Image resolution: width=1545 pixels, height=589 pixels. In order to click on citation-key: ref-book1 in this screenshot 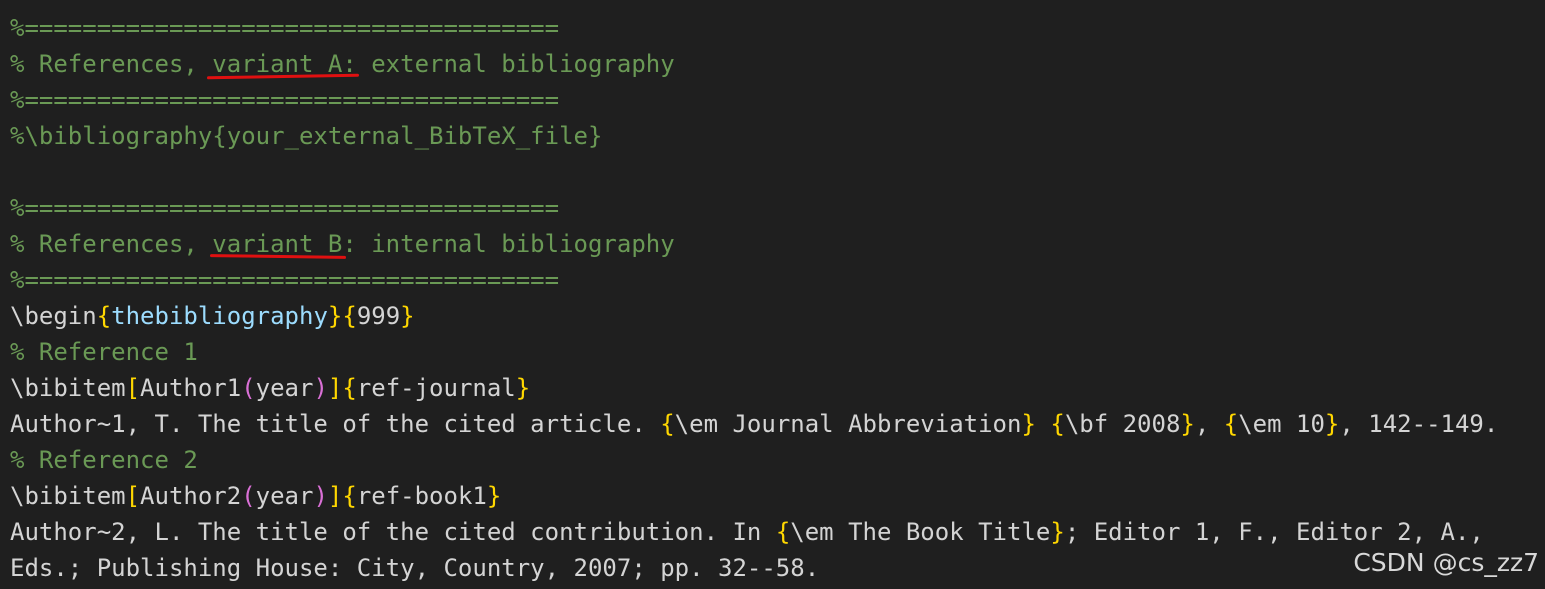, I will do `click(421, 496)`.